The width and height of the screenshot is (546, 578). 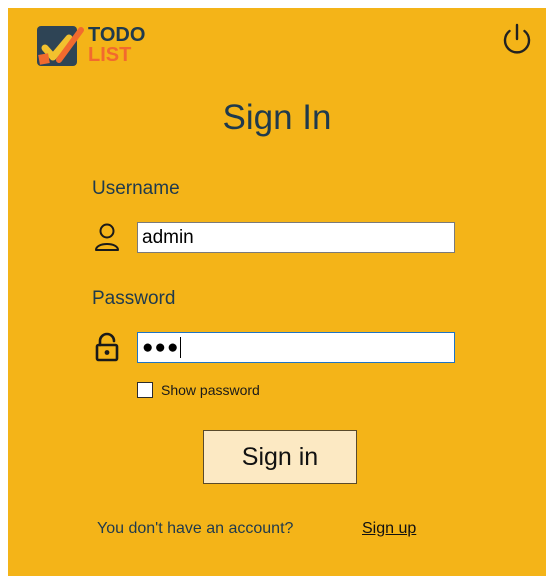 What do you see at coordinates (277, 117) in the screenshot?
I see `page-title: Sign In` at bounding box center [277, 117].